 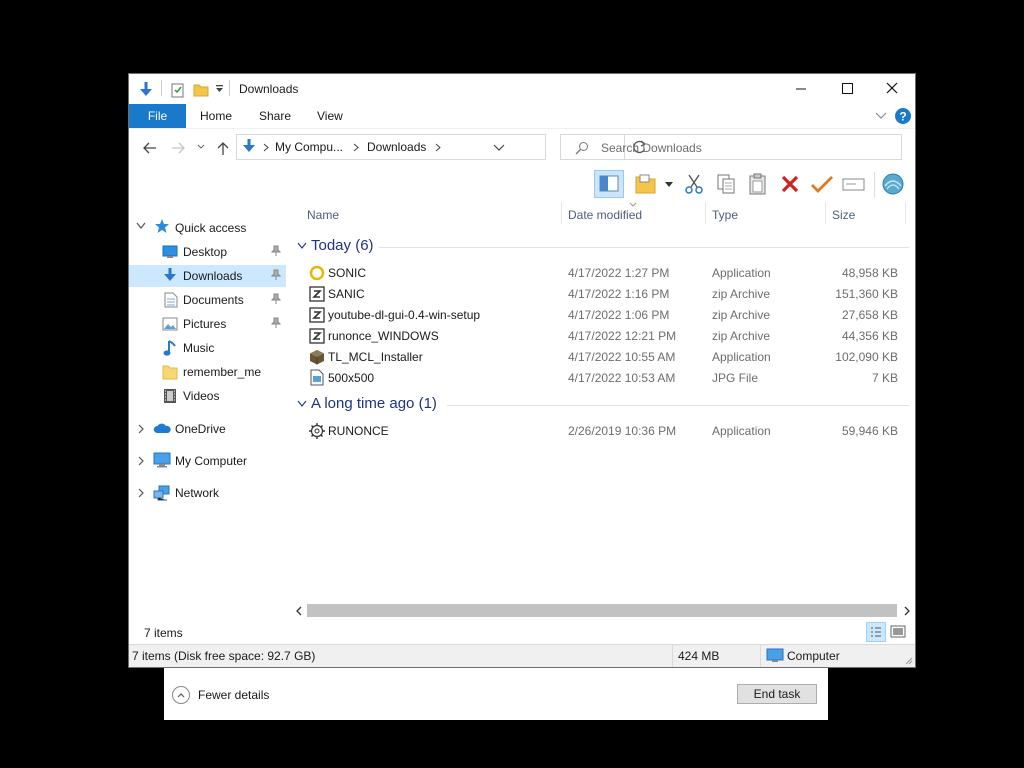 I want to click on file-type: JPG File, so click(x=735, y=378).